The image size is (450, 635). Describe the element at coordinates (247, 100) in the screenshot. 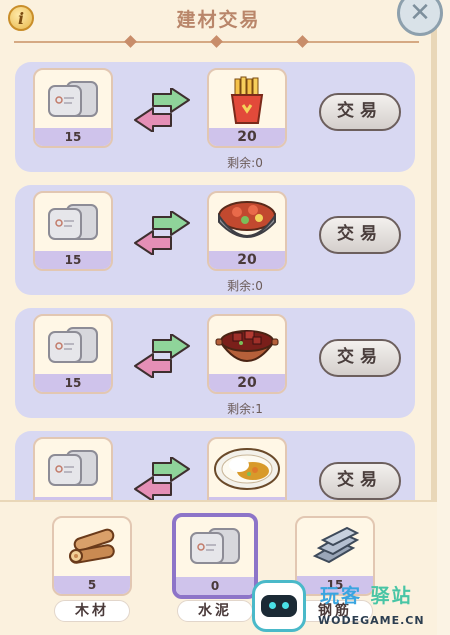

I see `fries-icon` at that location.